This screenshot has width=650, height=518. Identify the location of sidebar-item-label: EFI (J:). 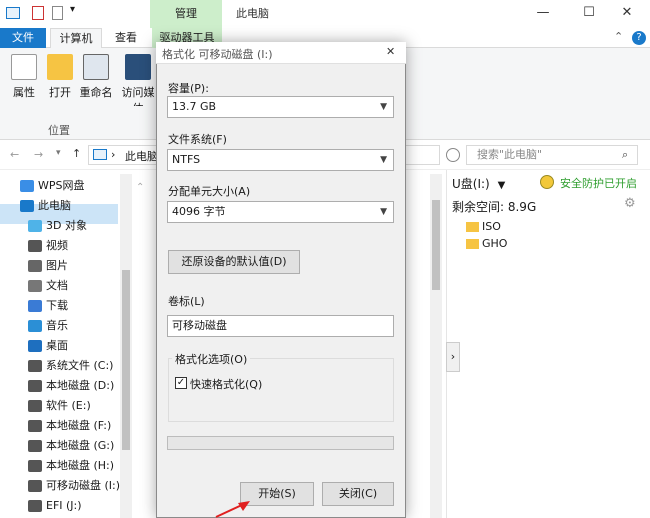
(64, 505).